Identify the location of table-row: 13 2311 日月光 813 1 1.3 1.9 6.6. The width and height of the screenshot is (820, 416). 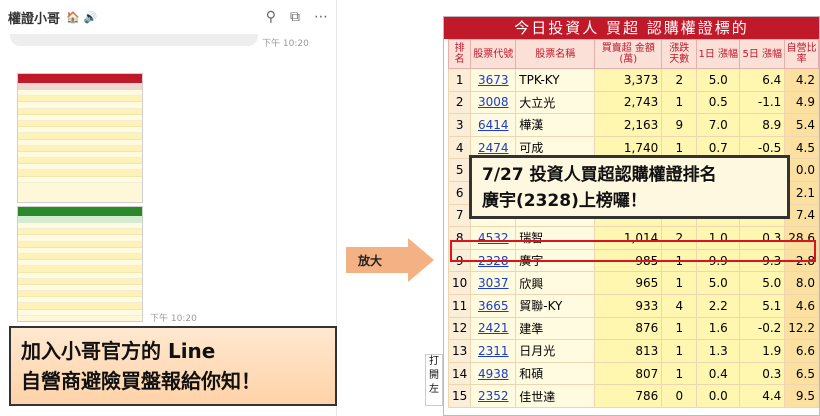
(633, 351).